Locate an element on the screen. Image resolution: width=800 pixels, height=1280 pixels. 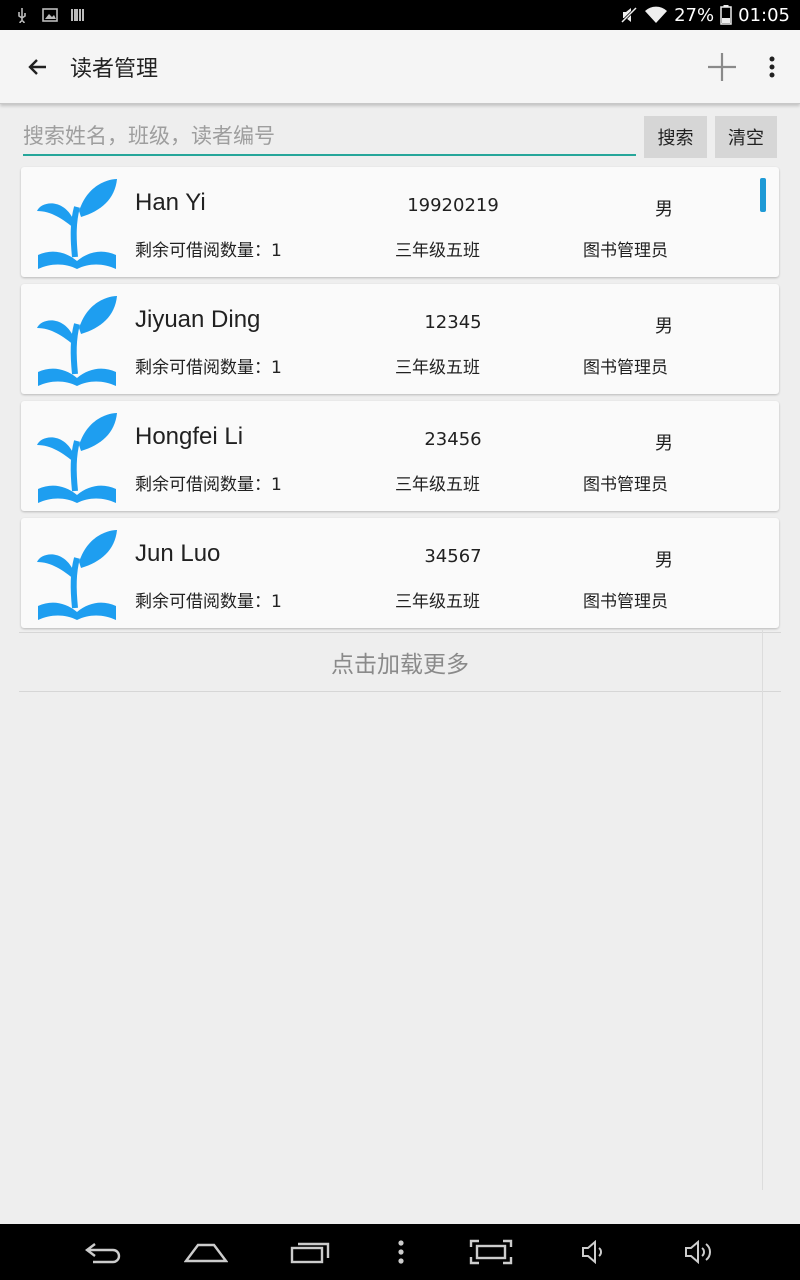
search-bar: 搜索 清空 is located at coordinates (400, 137).